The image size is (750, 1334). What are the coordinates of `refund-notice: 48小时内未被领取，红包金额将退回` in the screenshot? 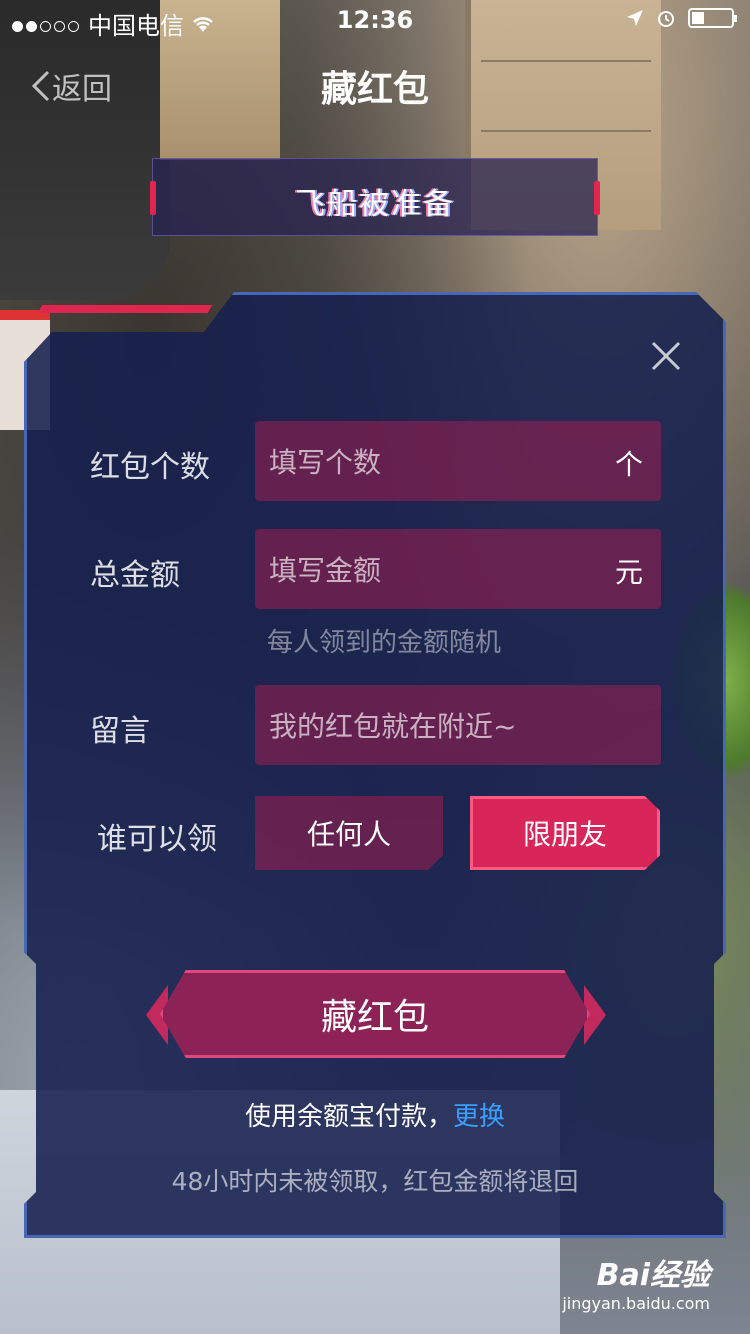 It's located at (375, 1181).